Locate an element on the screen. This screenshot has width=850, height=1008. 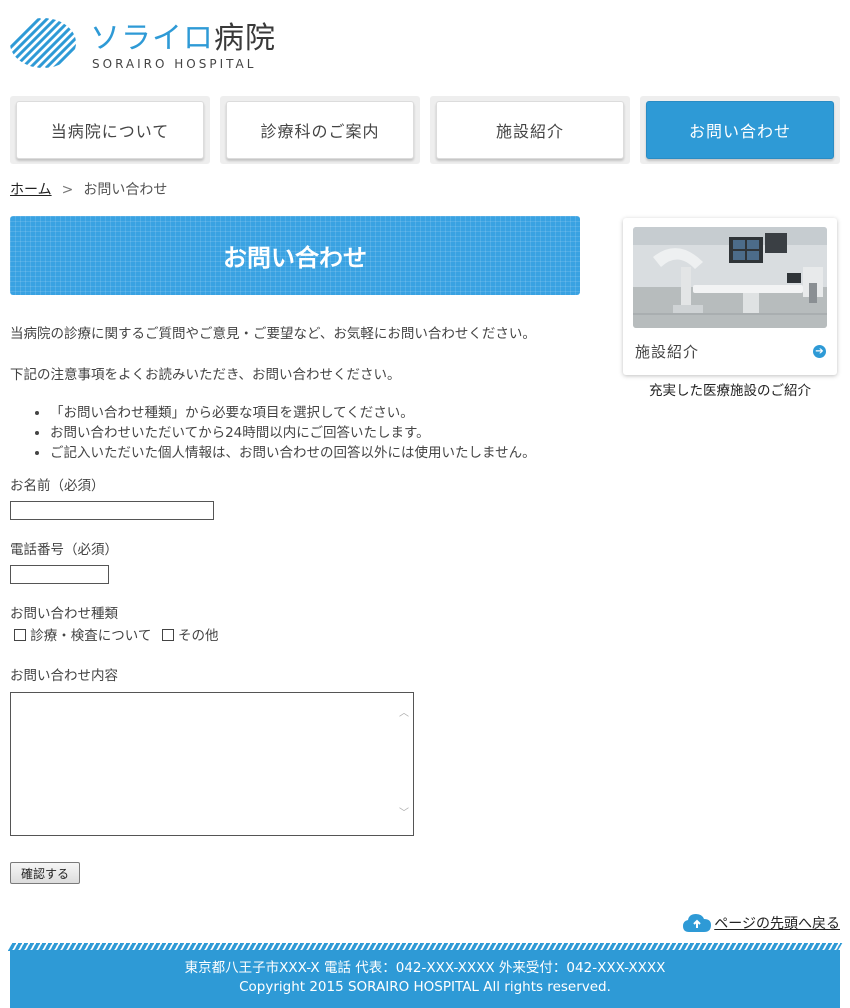
checkbox-other is located at coordinates (167, 635).